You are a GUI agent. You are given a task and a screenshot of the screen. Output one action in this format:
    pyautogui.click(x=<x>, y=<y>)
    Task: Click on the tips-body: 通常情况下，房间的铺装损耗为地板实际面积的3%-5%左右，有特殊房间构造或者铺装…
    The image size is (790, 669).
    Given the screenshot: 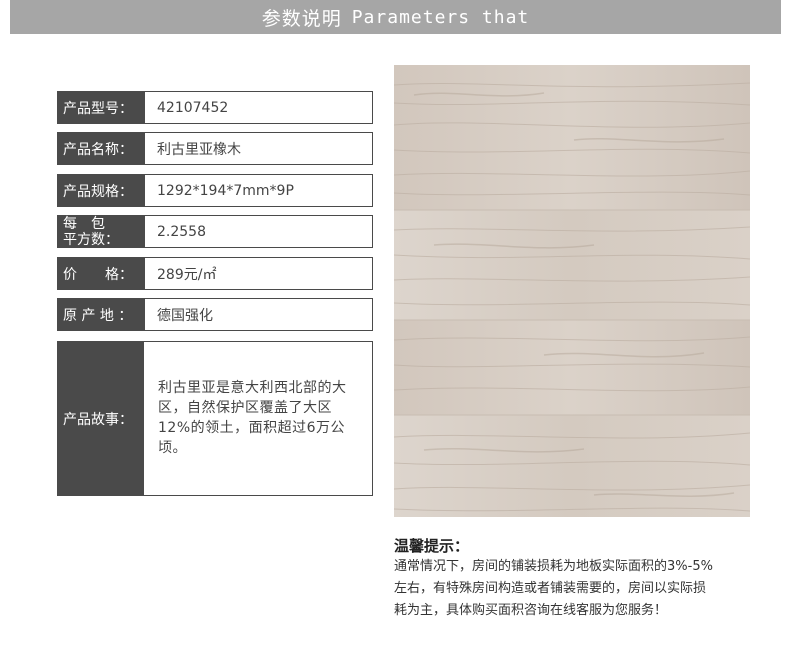 What is the action you would take?
    pyautogui.click(x=553, y=588)
    